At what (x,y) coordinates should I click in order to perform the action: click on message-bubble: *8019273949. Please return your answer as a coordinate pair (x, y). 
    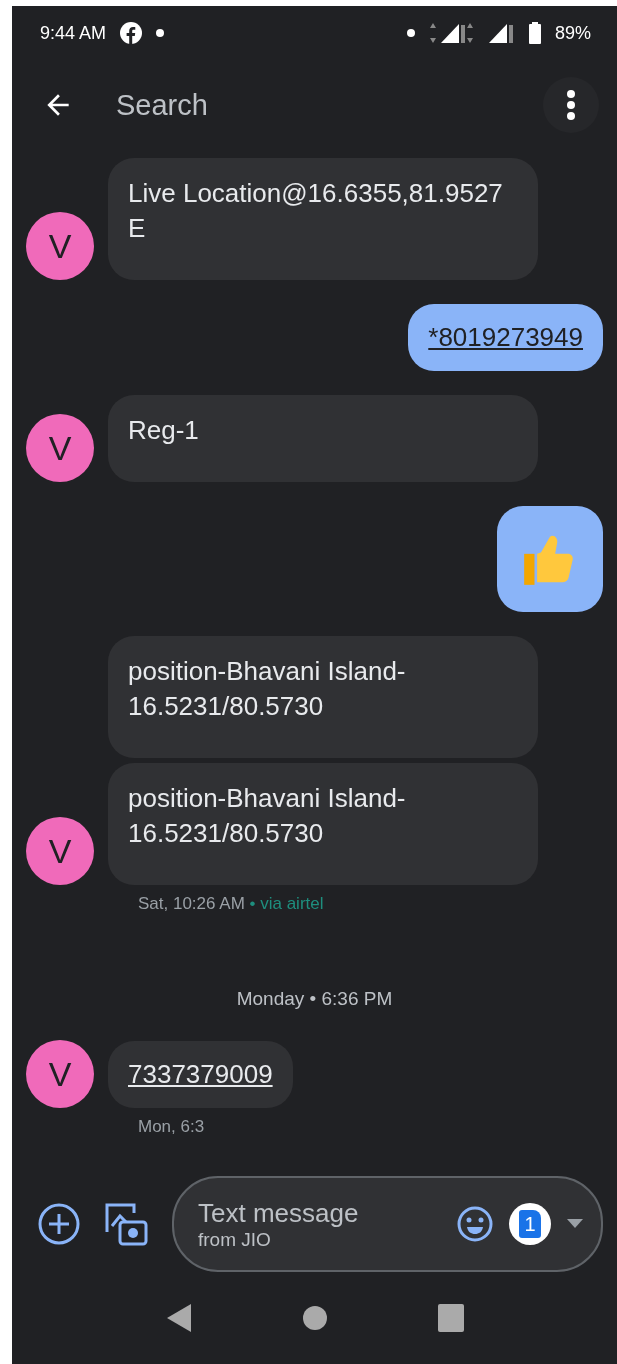
    Looking at the image, I should click on (505, 337).